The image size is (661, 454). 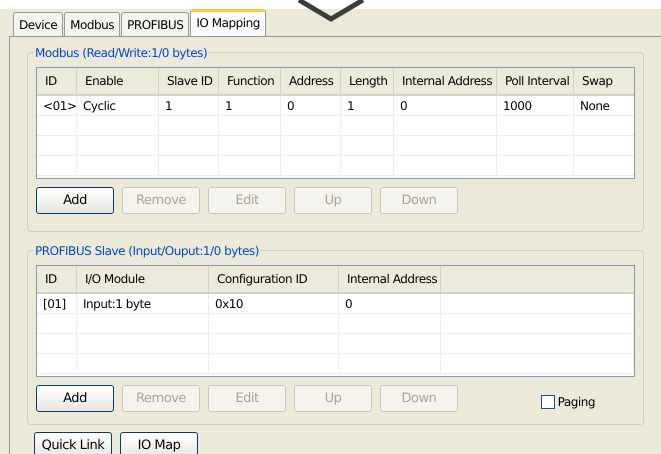 I want to click on column-header: I/O Module, so click(x=143, y=279).